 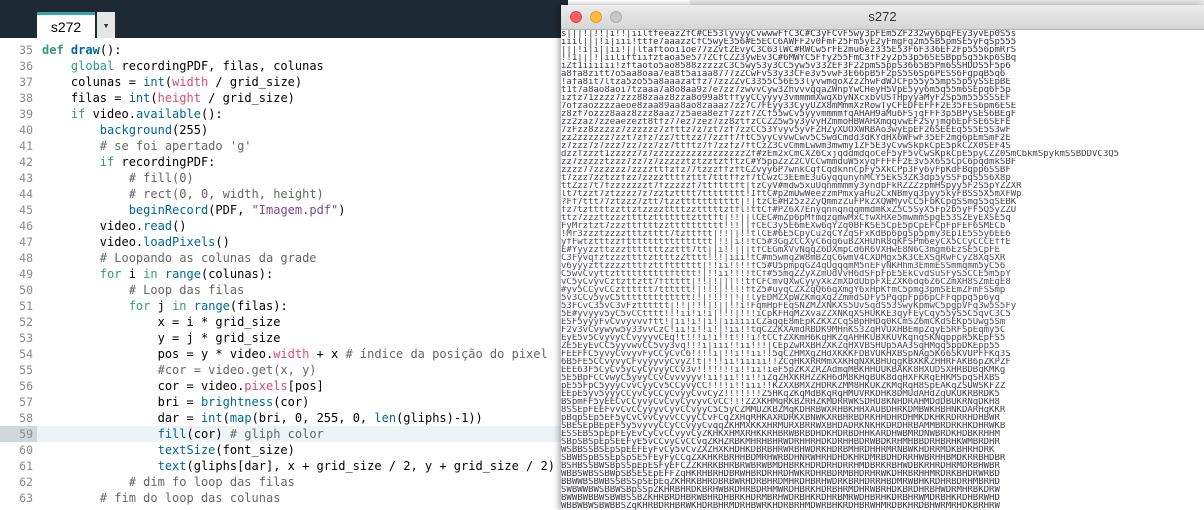 What do you see at coordinates (82, 50) in the screenshot?
I see `code-line-text: def draw():` at bounding box center [82, 50].